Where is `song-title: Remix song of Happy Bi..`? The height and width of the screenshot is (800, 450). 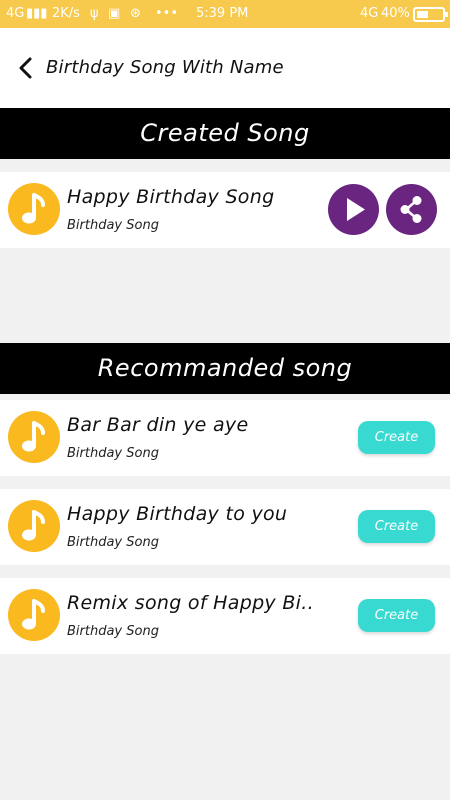
song-title: Remix song of Happy Bi.. is located at coordinates (190, 603).